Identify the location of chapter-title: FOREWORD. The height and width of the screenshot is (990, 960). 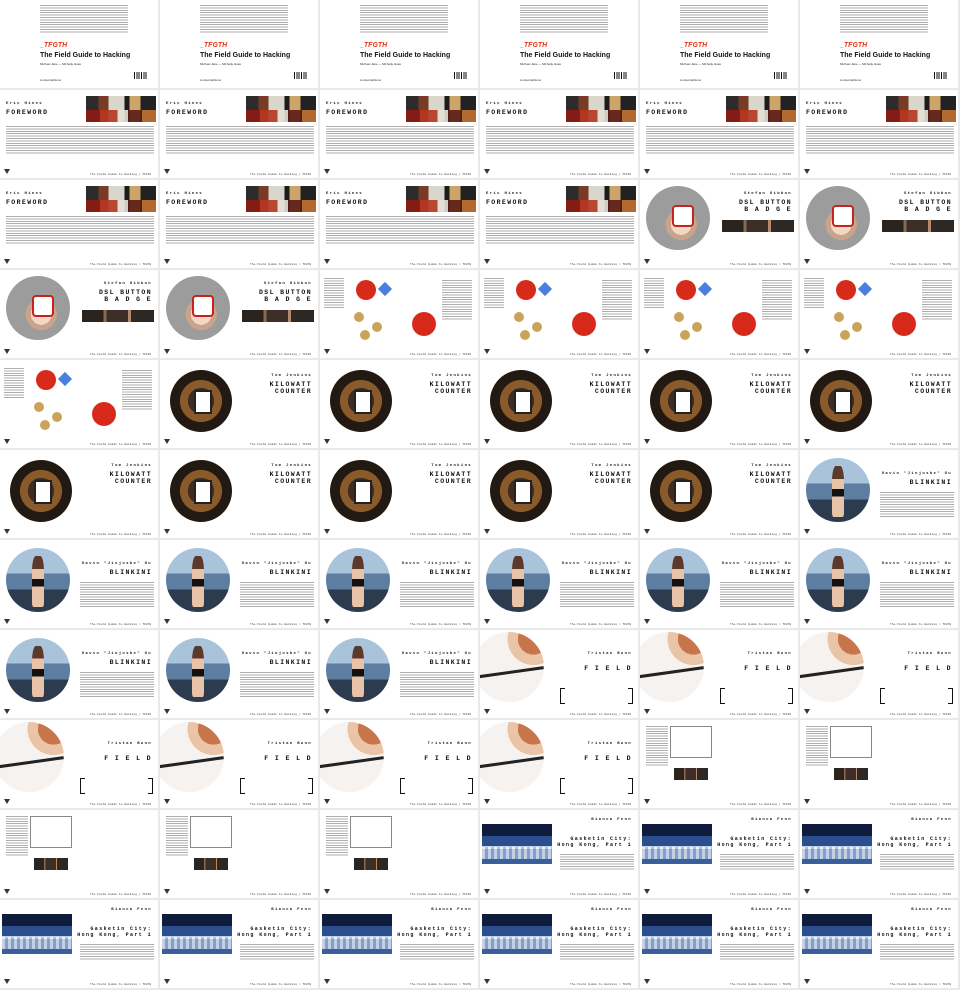
(347, 112).